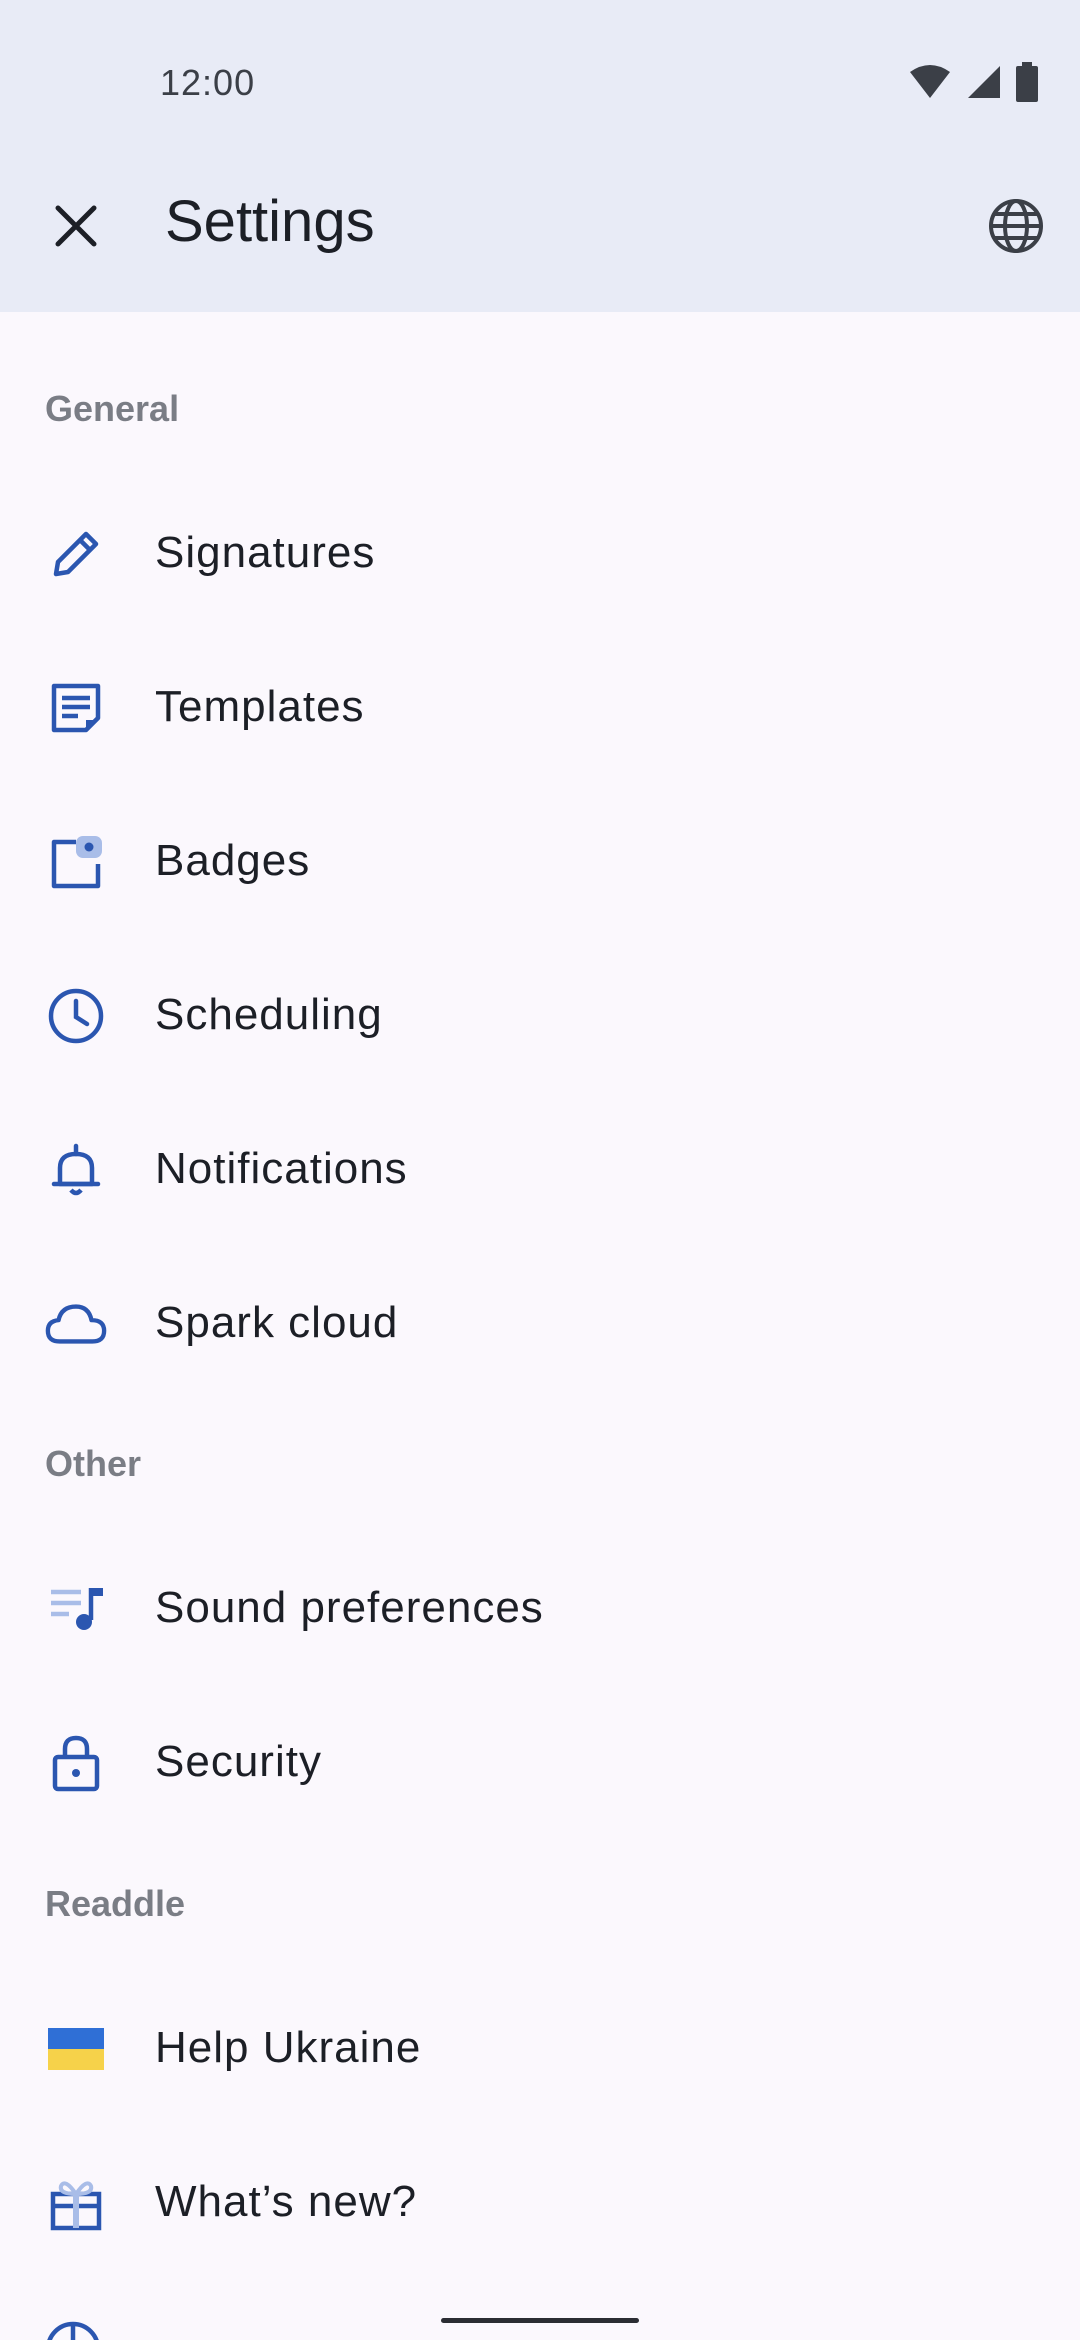 This screenshot has width=1080, height=2340. I want to click on close-button, so click(76, 226).